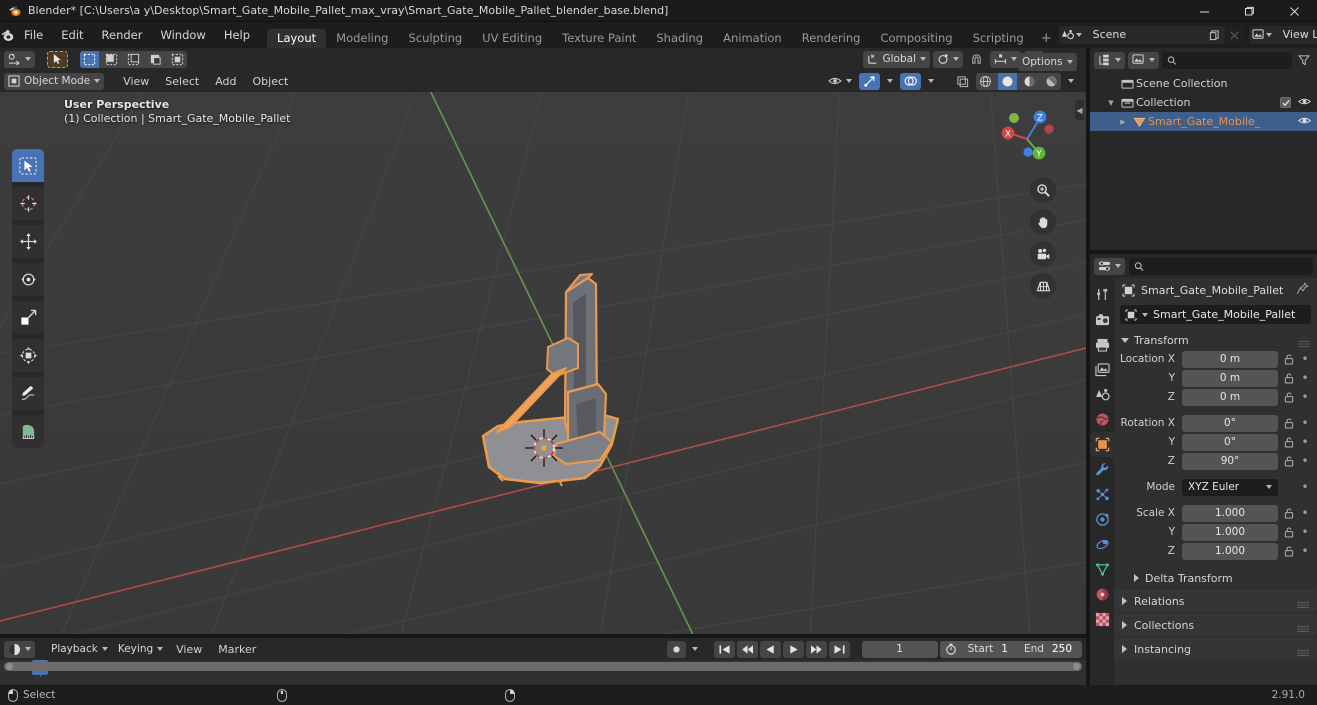 This screenshot has height=705, width=1317. What do you see at coordinates (1230, 551) in the screenshot?
I see `scale-z-value: 1.000` at bounding box center [1230, 551].